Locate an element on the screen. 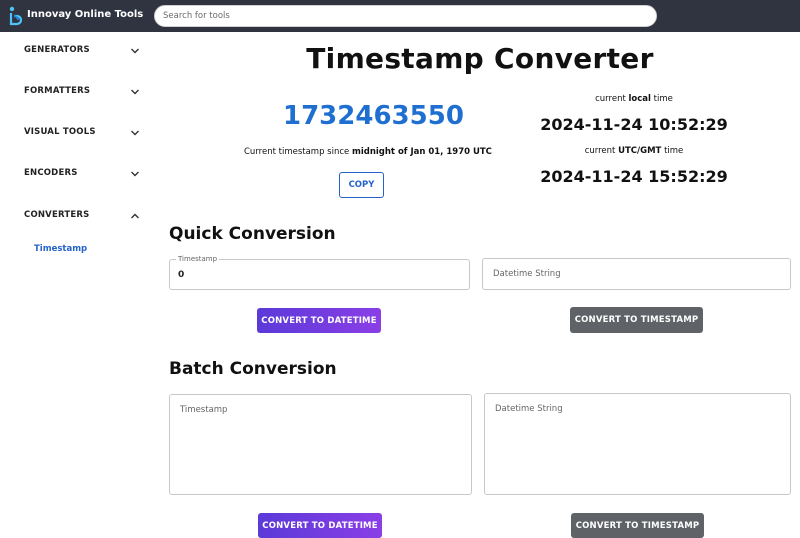  local-time-label: current local time is located at coordinates (634, 99).